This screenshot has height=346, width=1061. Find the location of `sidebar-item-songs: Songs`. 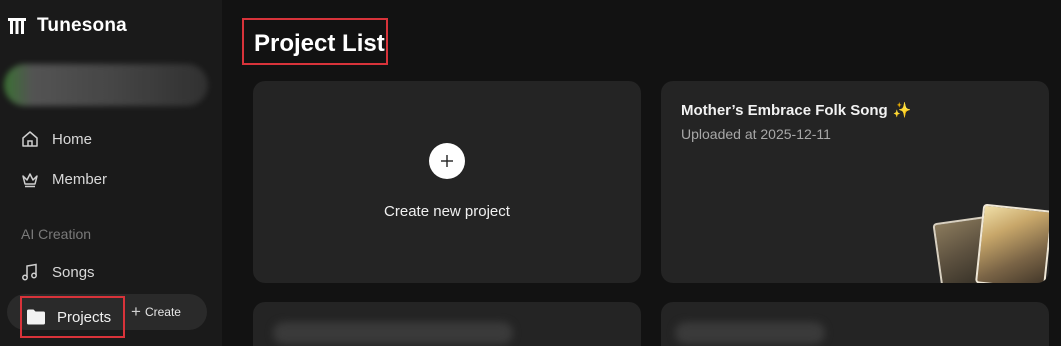

sidebar-item-songs: Songs is located at coordinates (57, 272).